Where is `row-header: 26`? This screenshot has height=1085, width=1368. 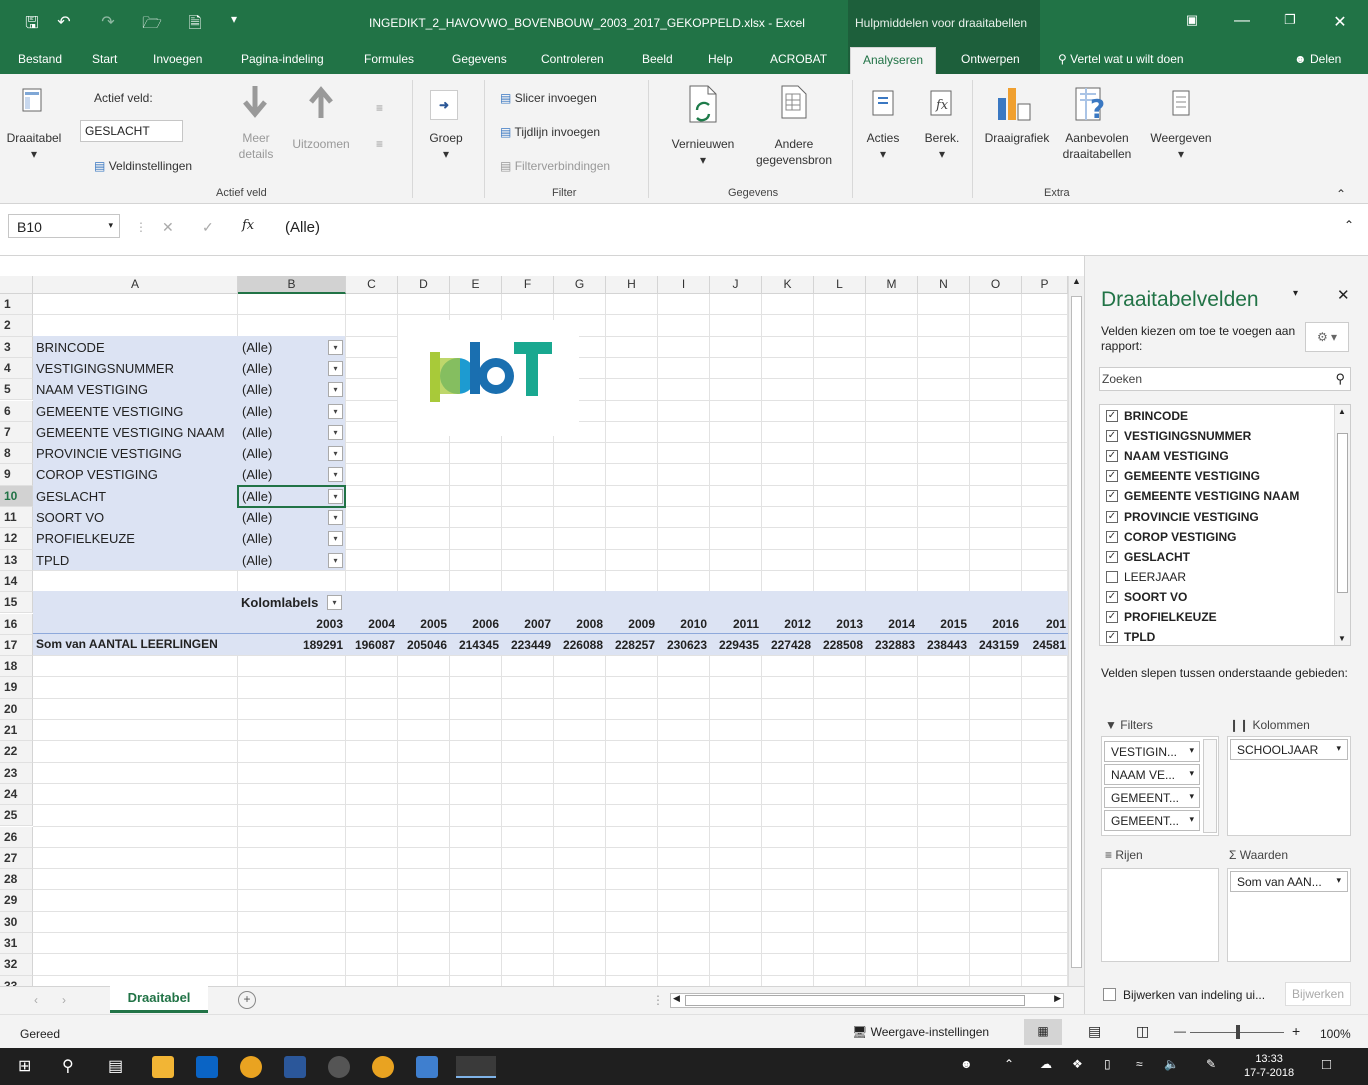 row-header: 26 is located at coordinates (16, 837).